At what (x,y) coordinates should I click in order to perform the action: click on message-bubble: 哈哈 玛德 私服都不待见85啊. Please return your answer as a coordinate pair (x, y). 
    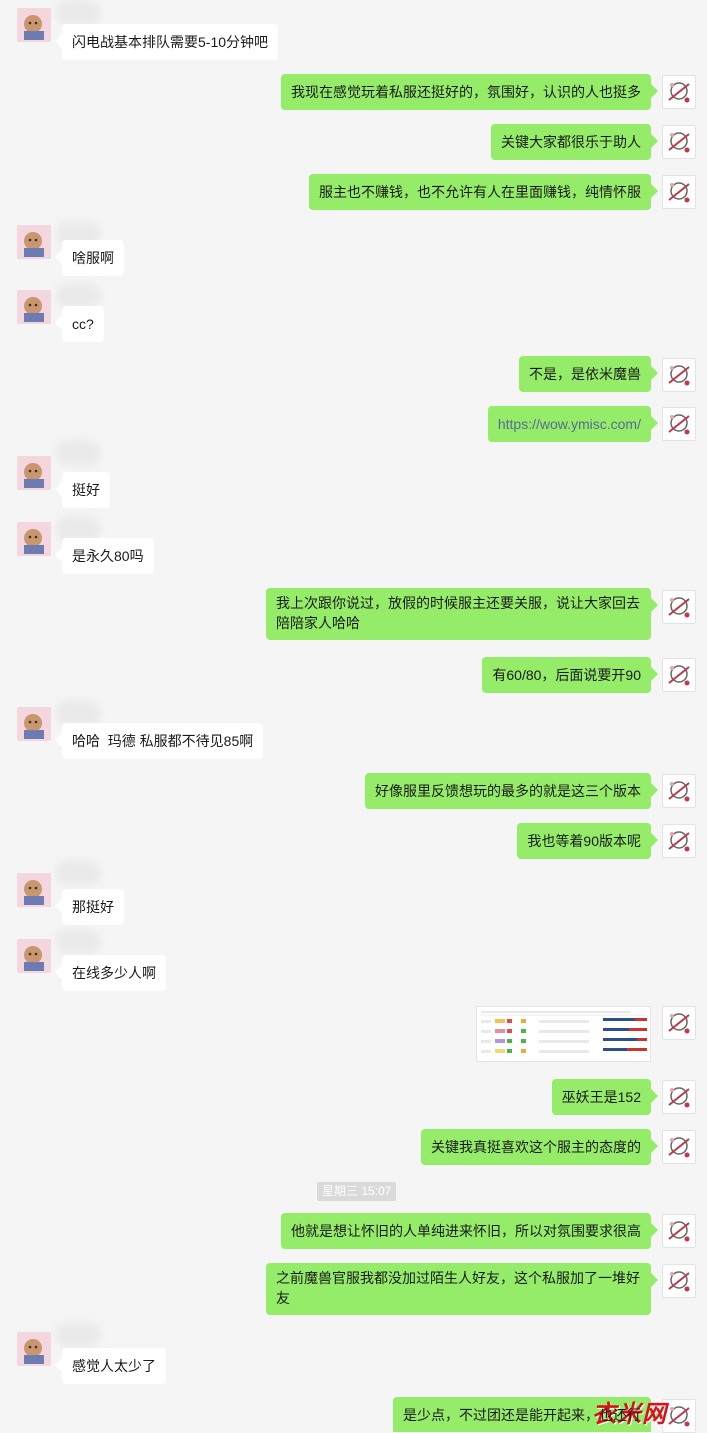
    Looking at the image, I should click on (163, 741).